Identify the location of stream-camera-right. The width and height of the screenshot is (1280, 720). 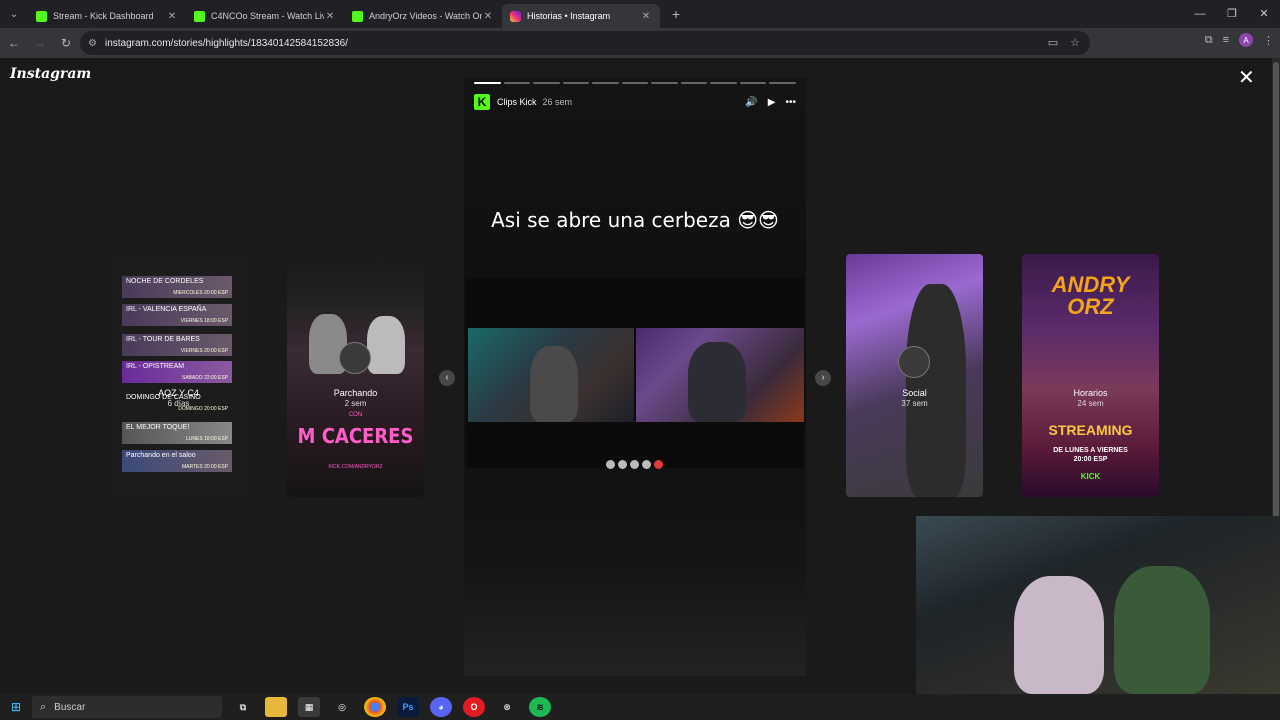
(720, 375).